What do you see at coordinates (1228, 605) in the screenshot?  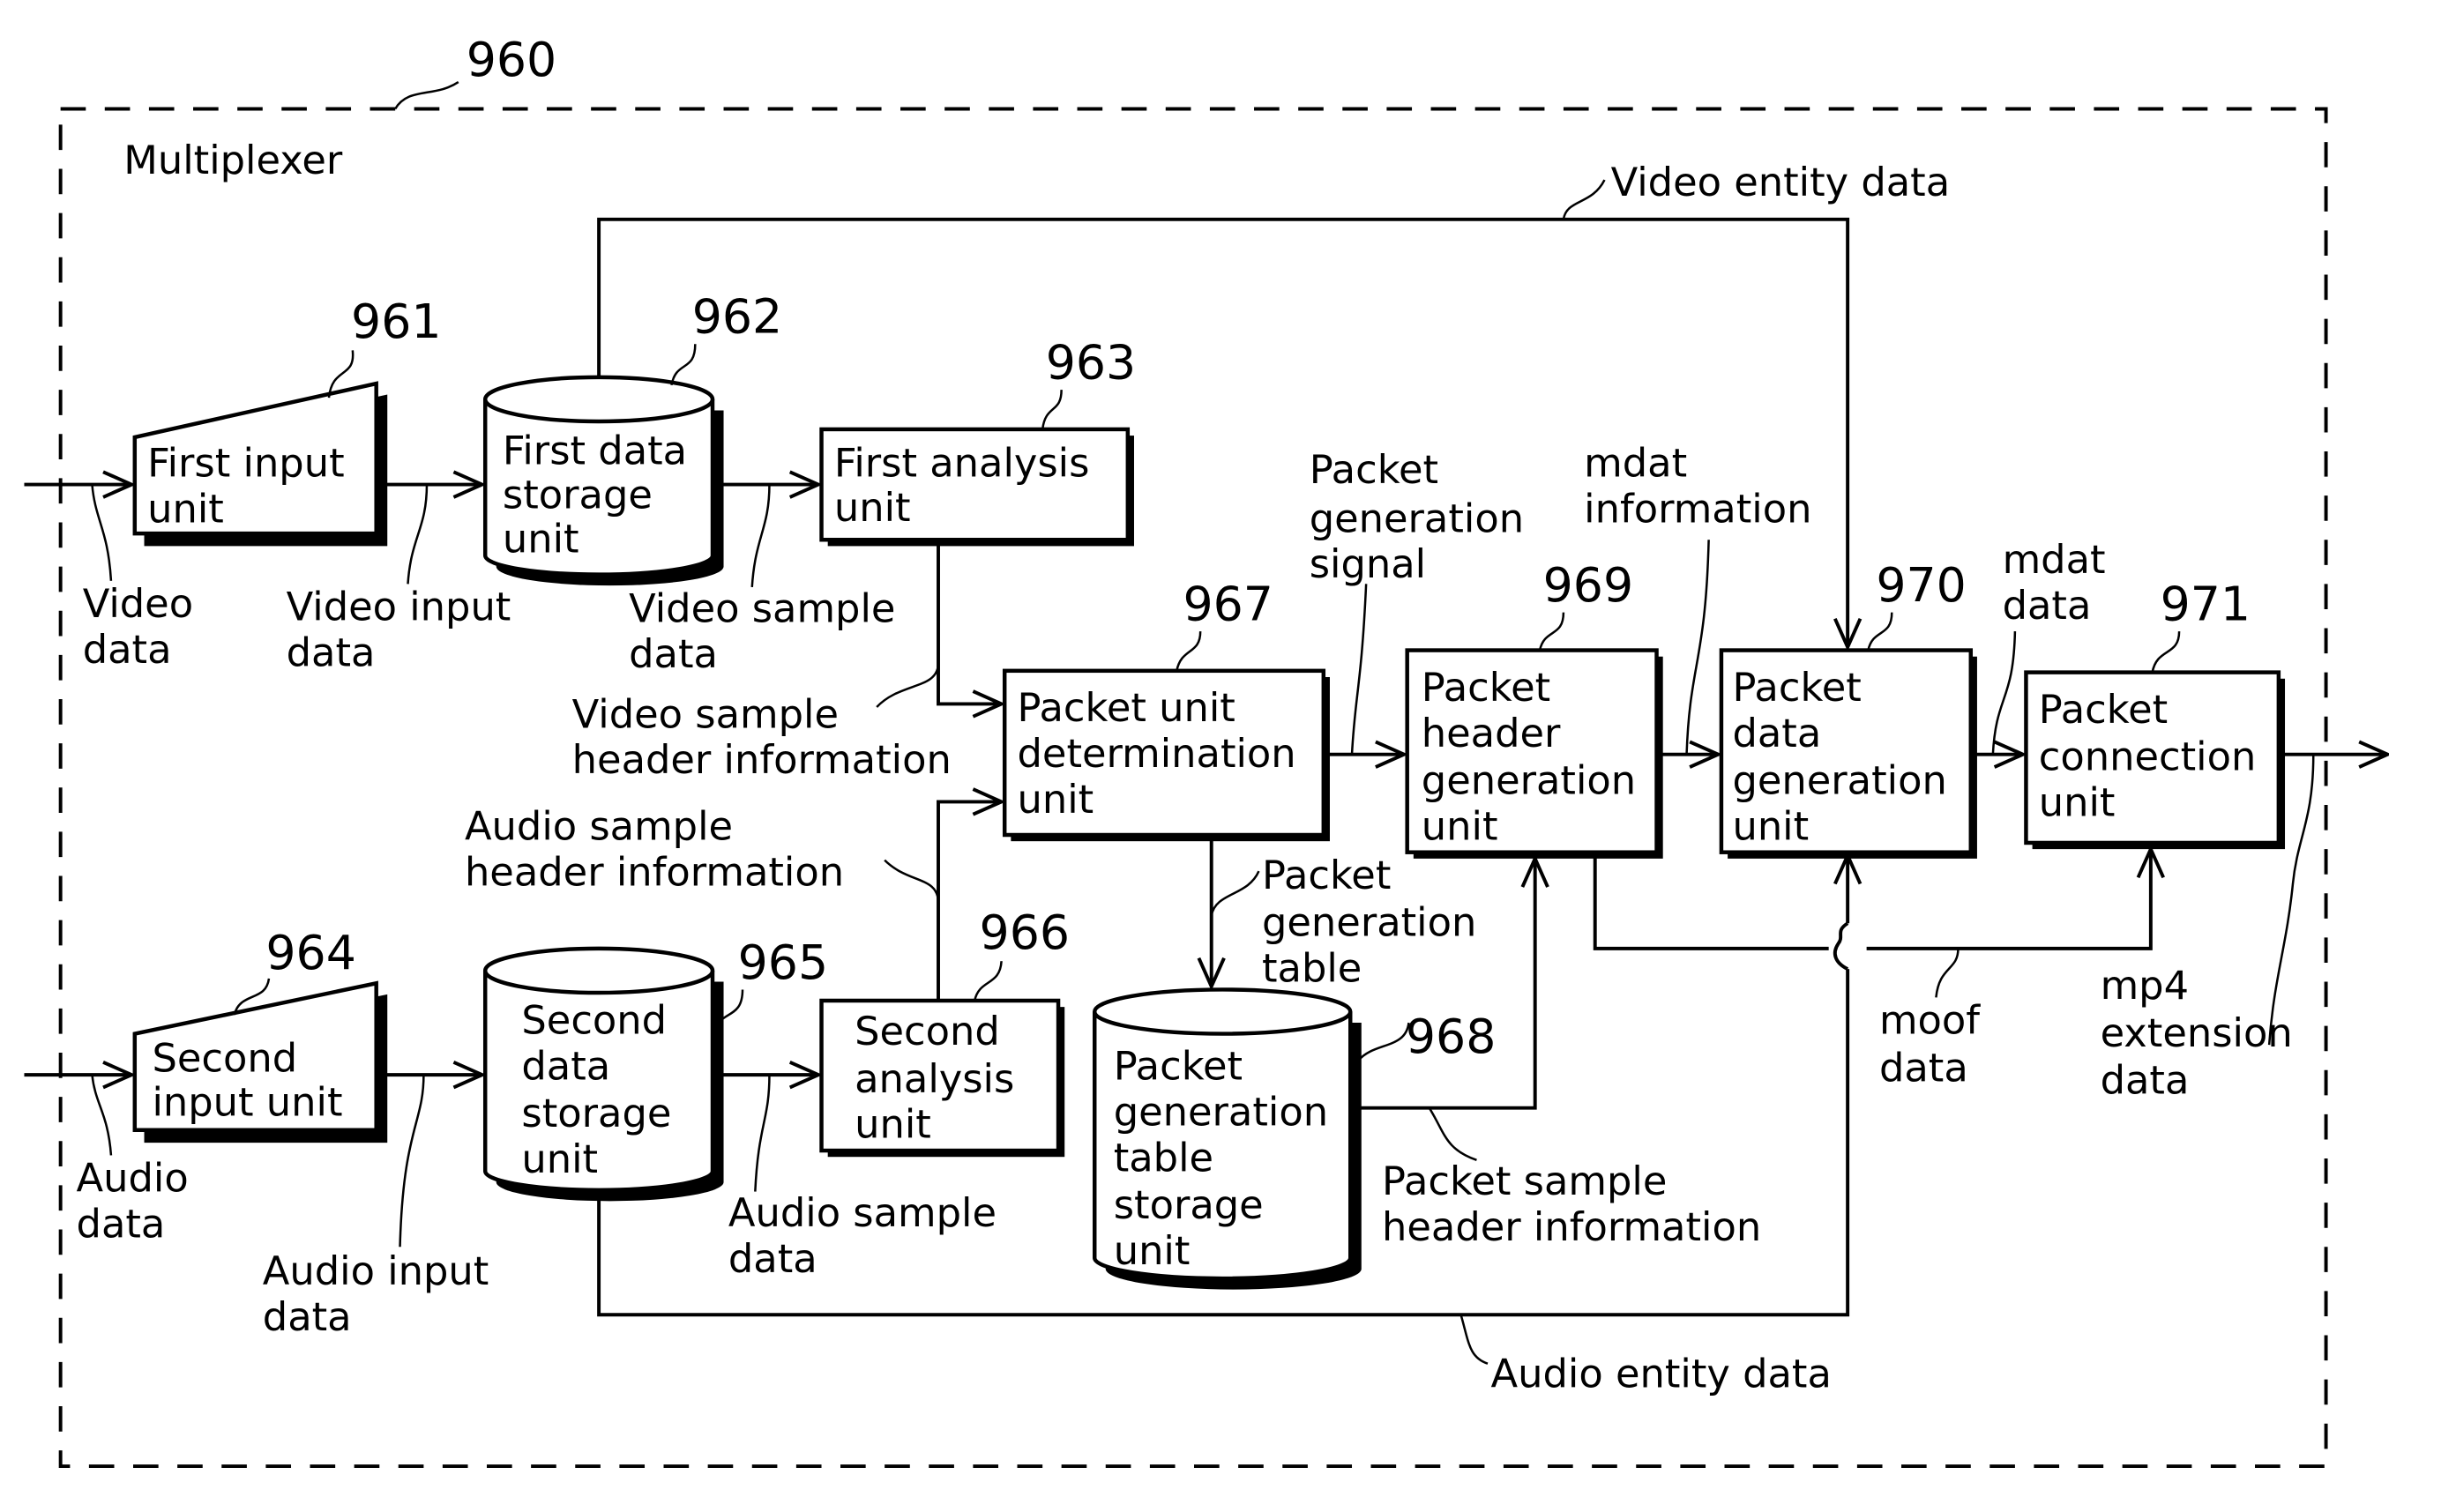 I see `ref-967: 967` at bounding box center [1228, 605].